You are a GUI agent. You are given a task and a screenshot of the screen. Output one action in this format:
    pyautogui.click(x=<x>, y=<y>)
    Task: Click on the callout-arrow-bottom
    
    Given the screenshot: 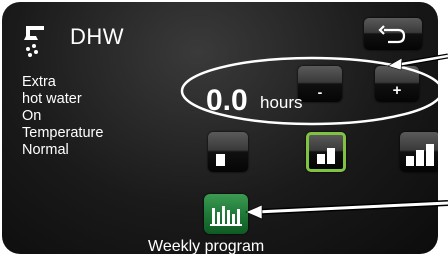 What is the action you would take?
    pyautogui.click(x=346, y=210)
    